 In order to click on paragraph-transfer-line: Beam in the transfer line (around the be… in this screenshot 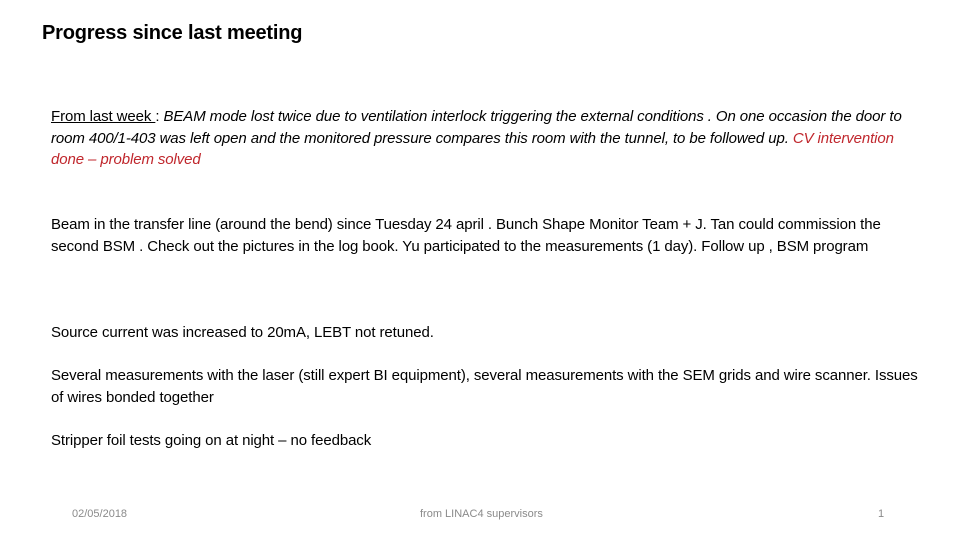, I will do `click(466, 235)`.